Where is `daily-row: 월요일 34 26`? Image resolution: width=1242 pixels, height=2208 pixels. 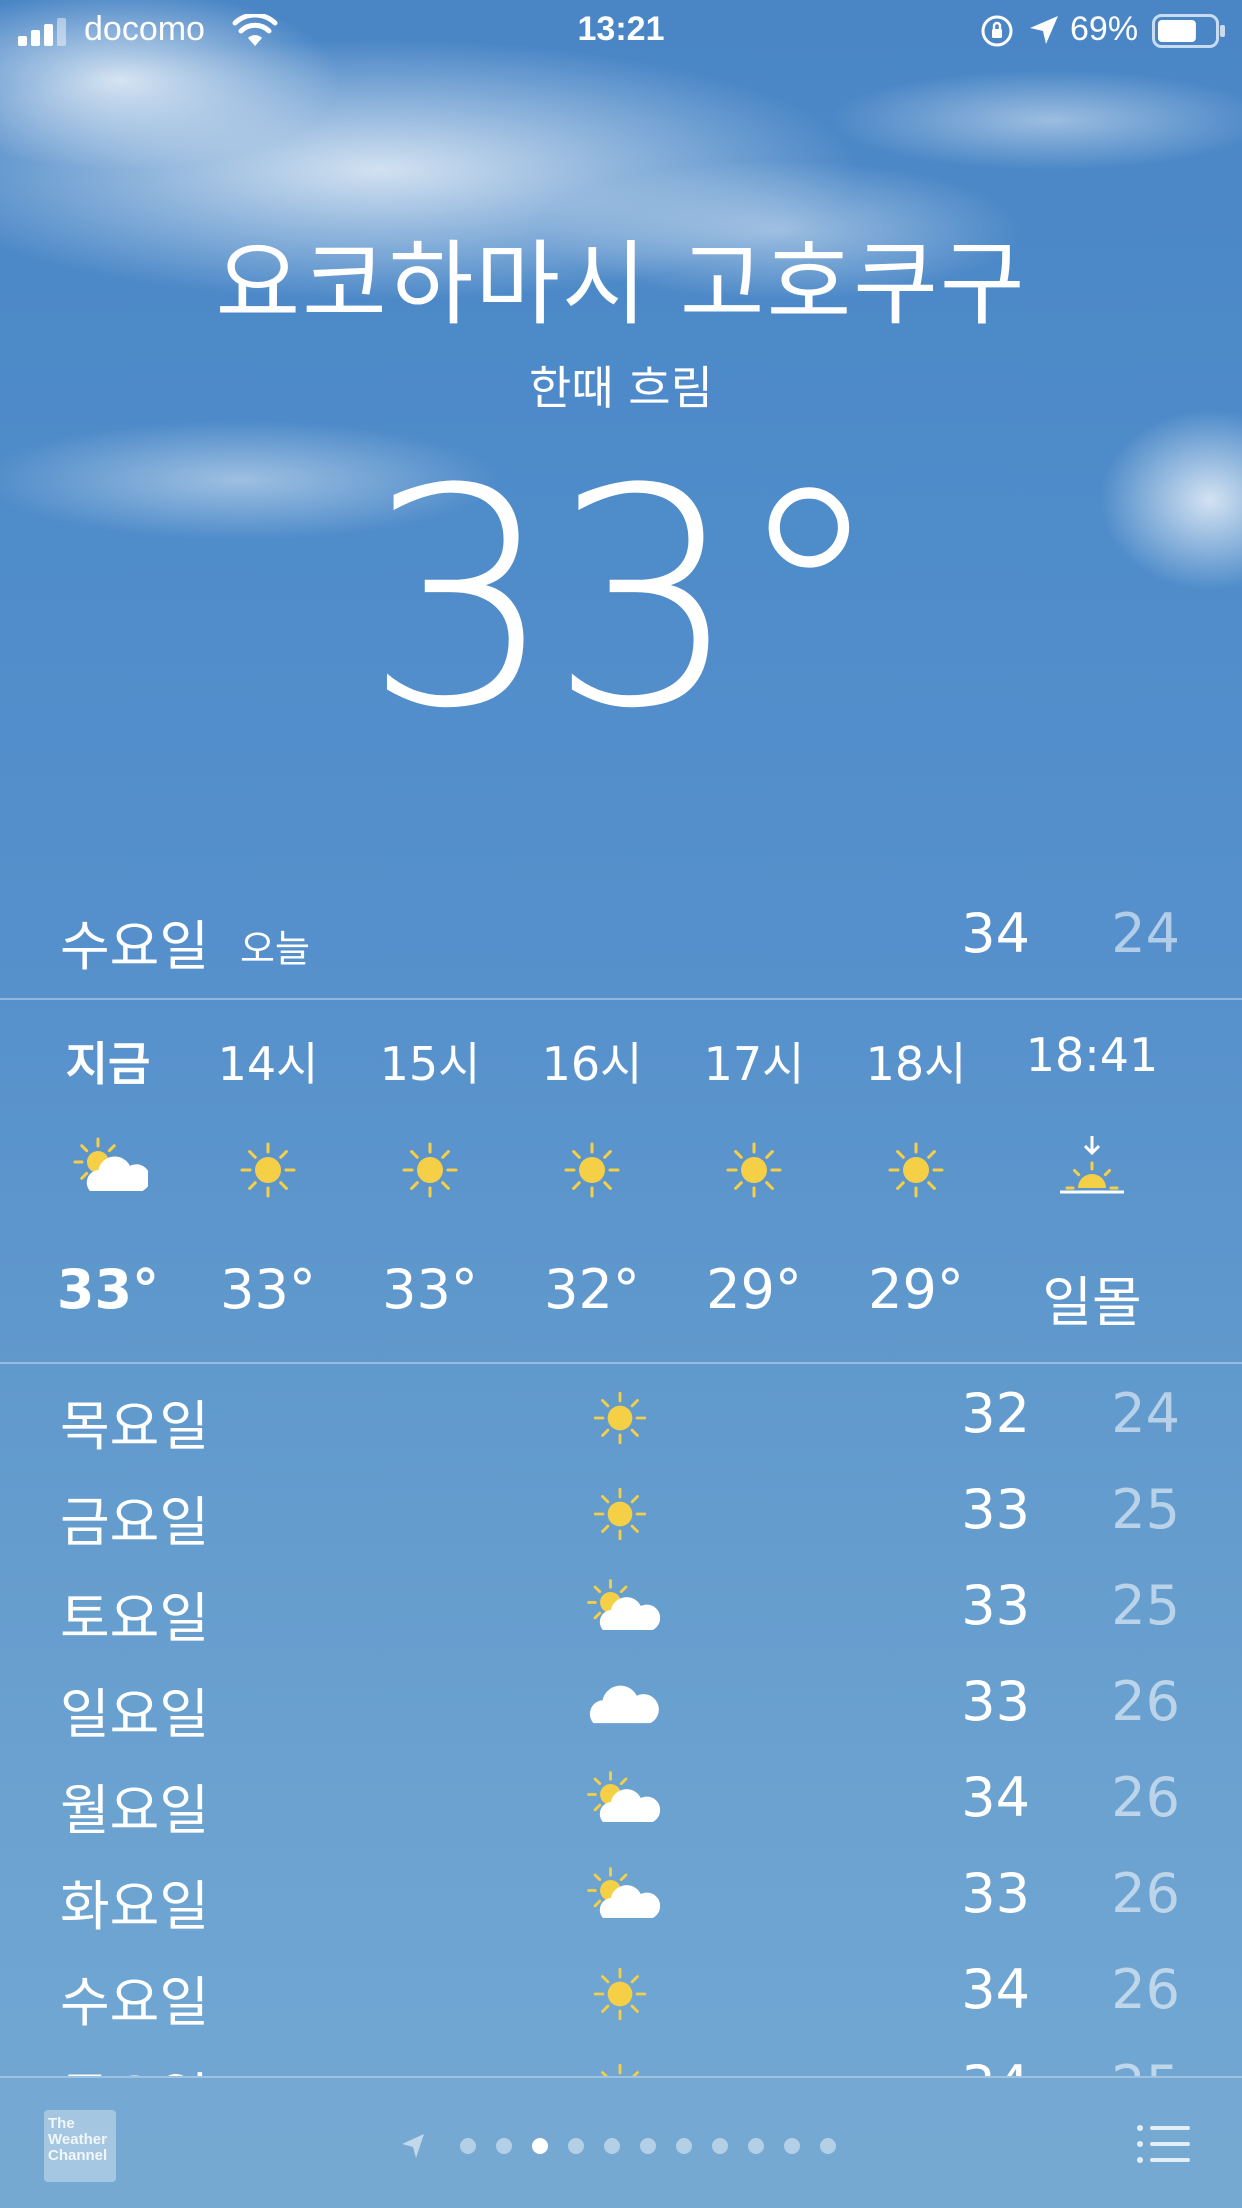
daily-row: 월요일 34 26 is located at coordinates (621, 1802).